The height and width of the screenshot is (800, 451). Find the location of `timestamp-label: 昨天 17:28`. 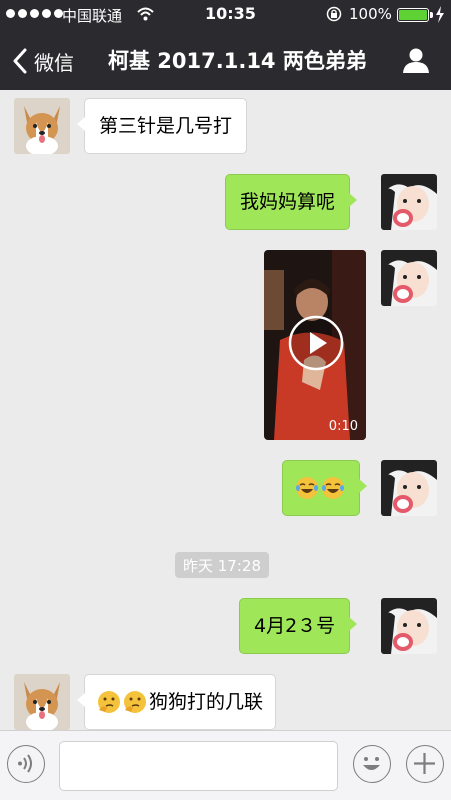

timestamp-label: 昨天 17:28 is located at coordinates (222, 565).